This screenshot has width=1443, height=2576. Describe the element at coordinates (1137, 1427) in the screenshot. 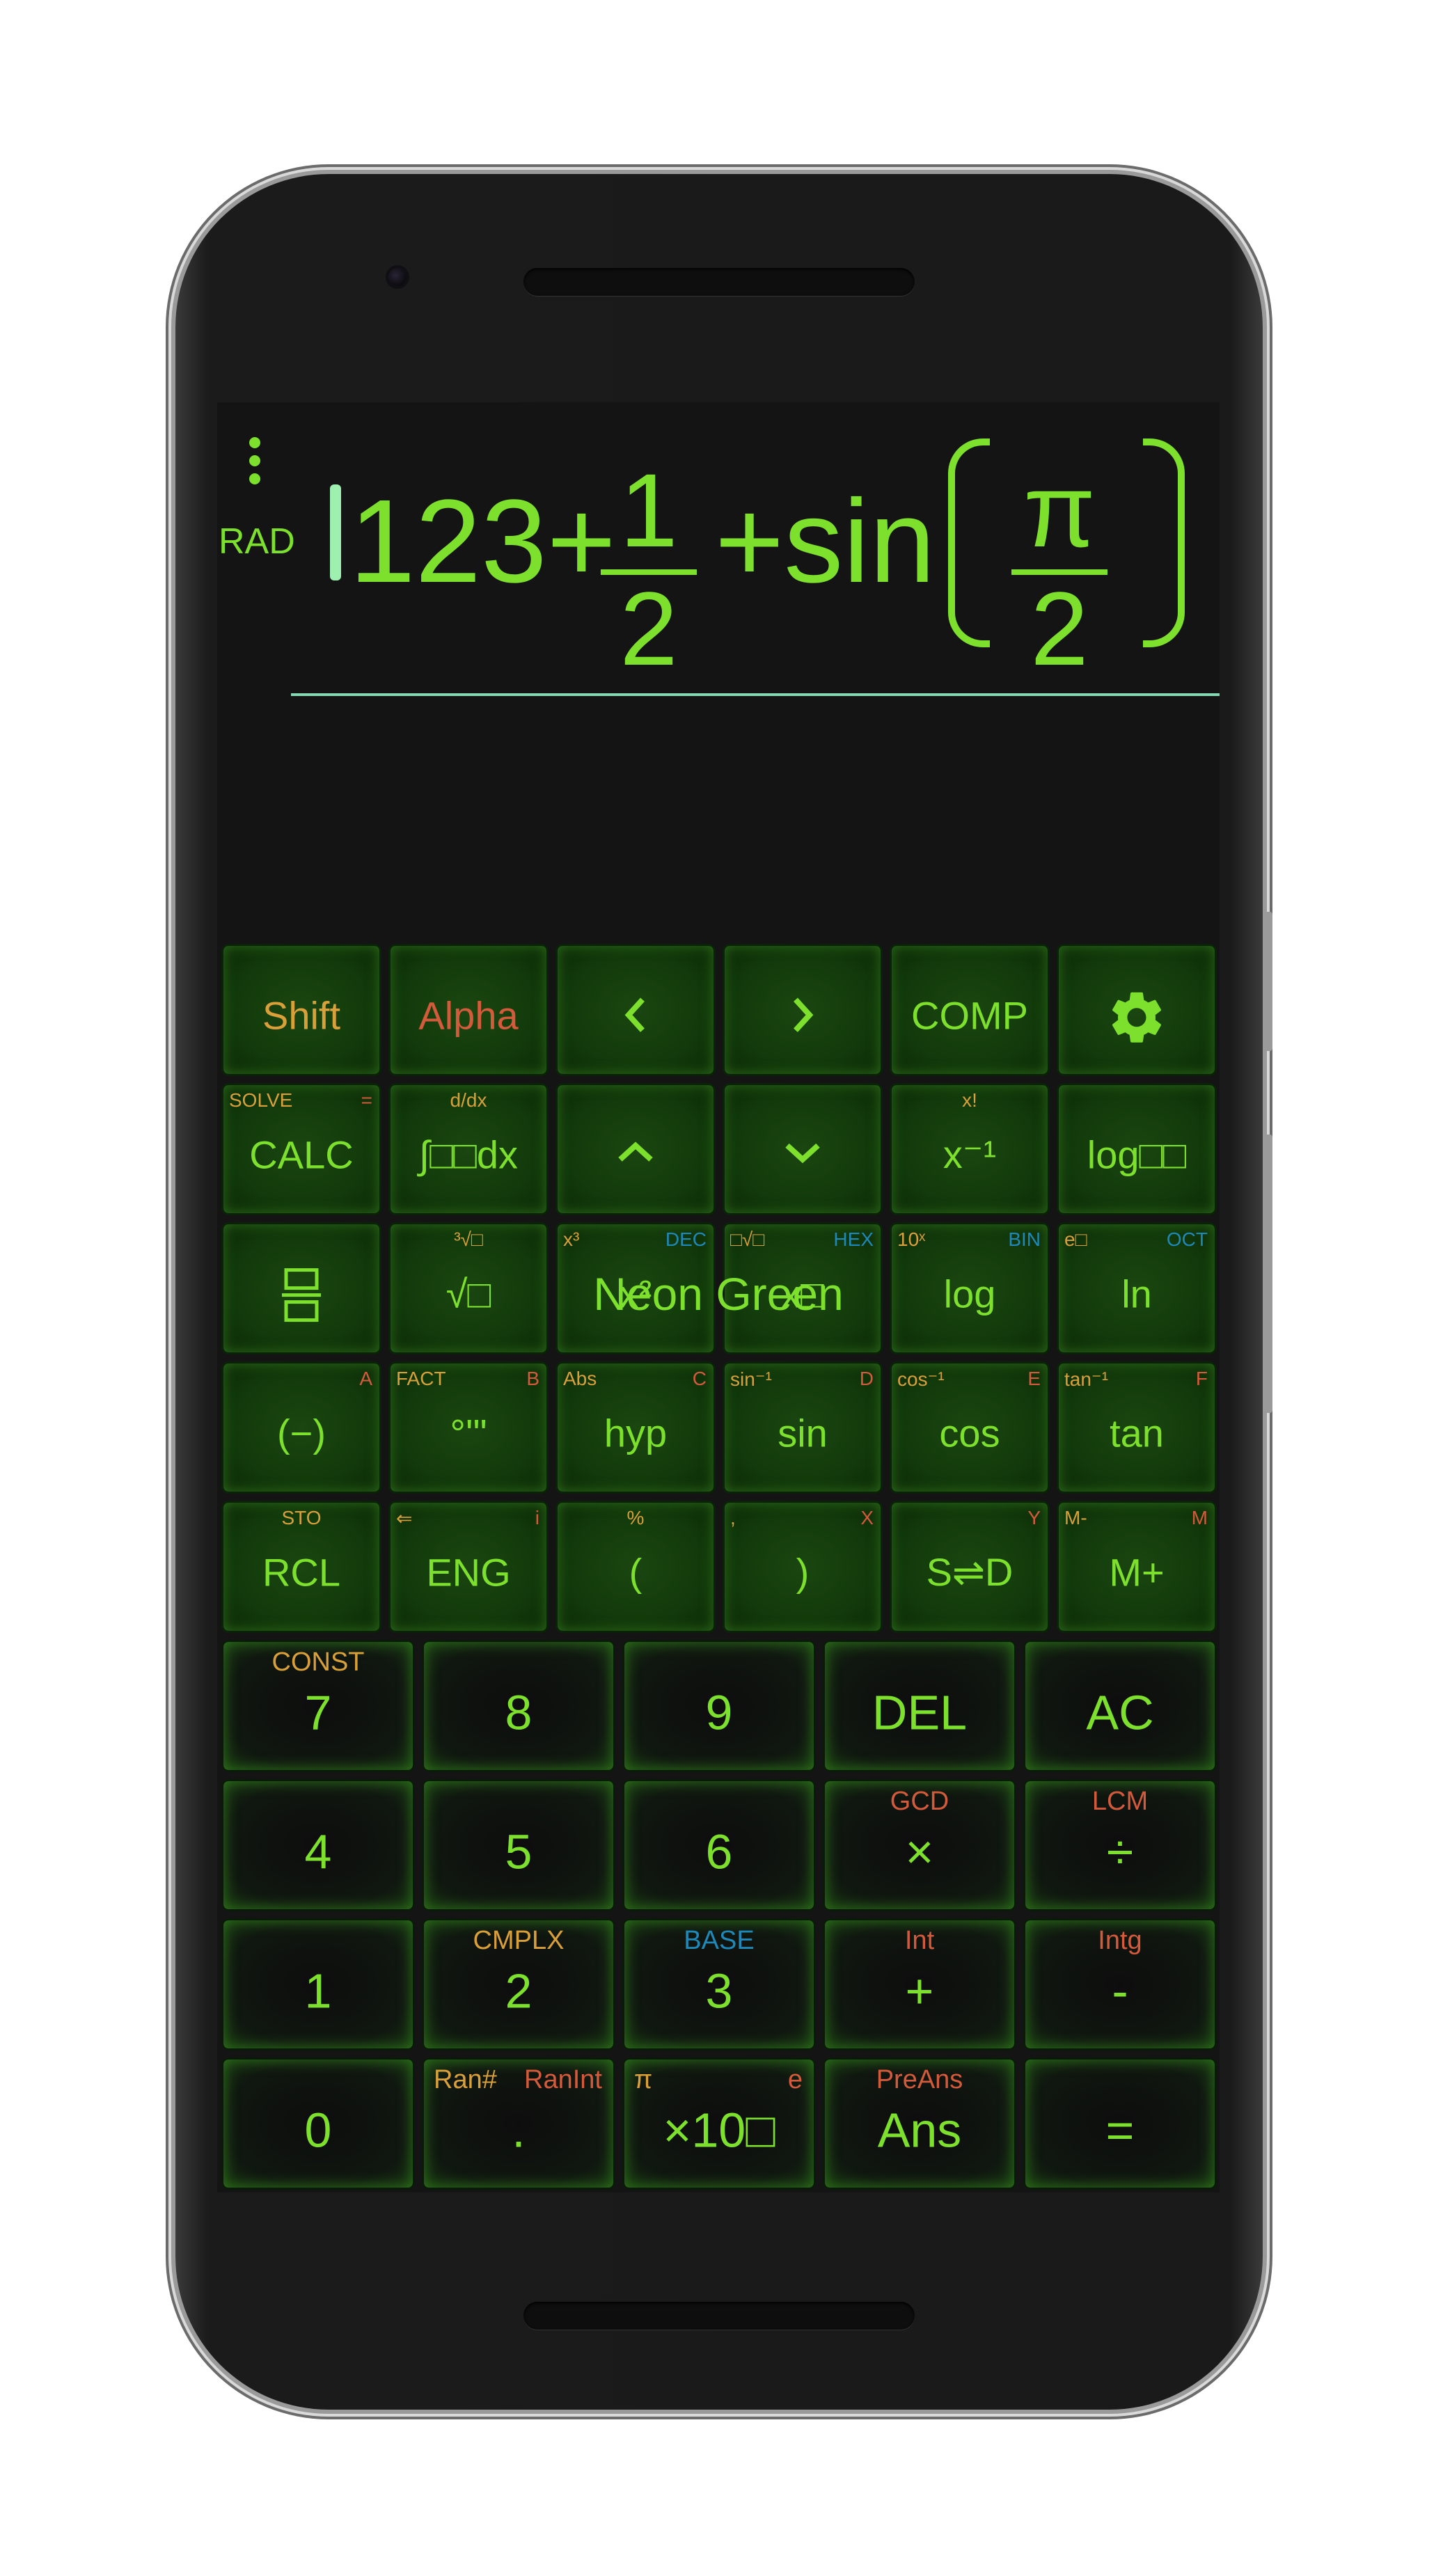

I see `tan-key: tan⁻¹ F tan` at that location.